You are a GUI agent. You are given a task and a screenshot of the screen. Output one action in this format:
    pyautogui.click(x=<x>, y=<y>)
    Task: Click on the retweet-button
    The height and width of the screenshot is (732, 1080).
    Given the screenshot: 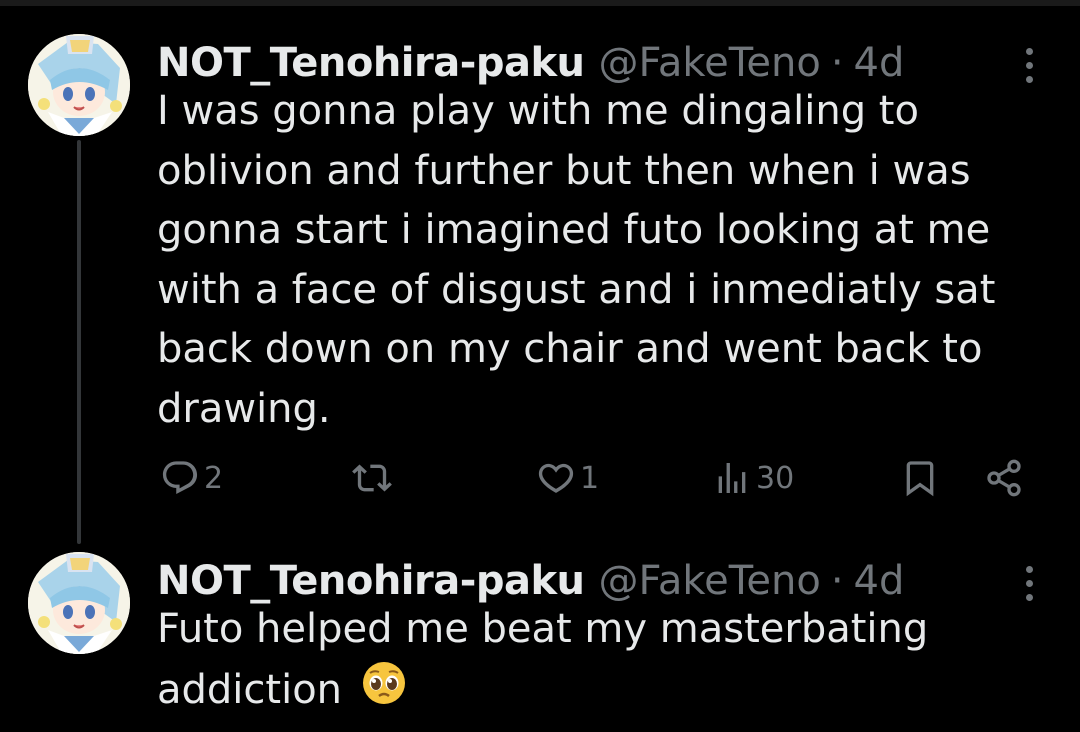 What is the action you would take?
    pyautogui.click(x=374, y=478)
    